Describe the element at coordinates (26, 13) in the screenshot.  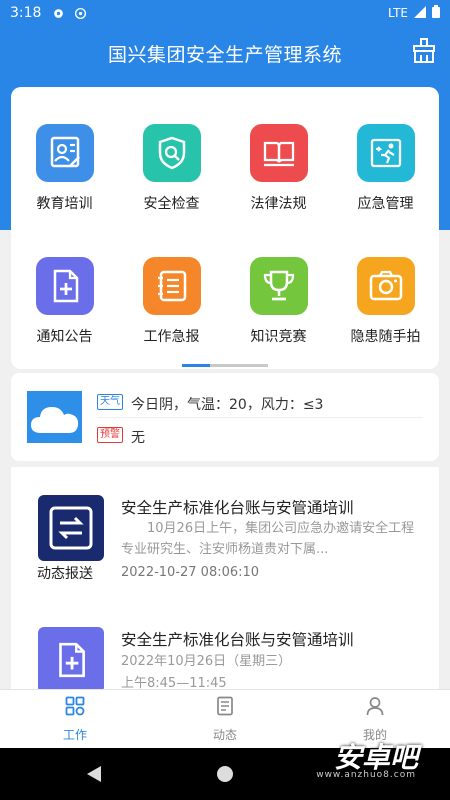
I see `status-time: 3:18` at that location.